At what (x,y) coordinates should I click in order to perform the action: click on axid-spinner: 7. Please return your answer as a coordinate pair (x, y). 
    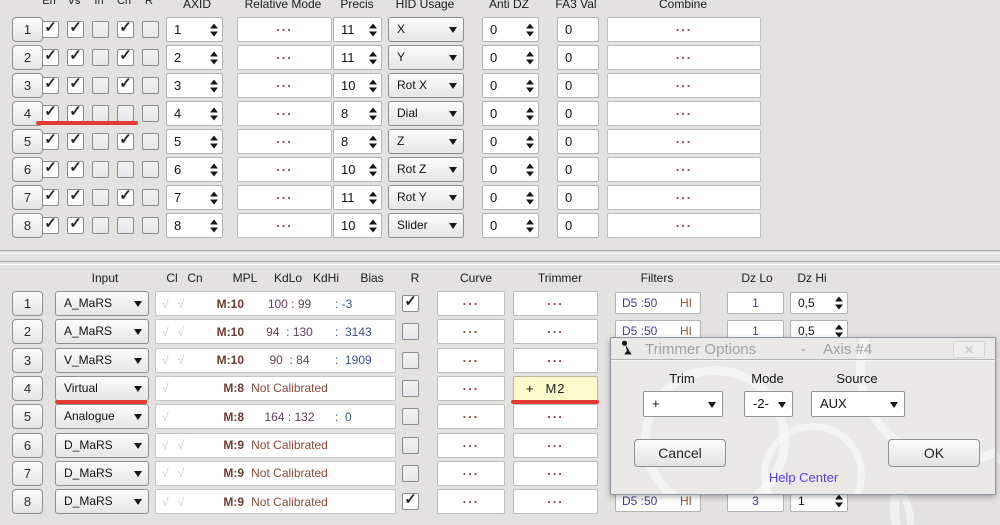
    Looking at the image, I should click on (194, 197).